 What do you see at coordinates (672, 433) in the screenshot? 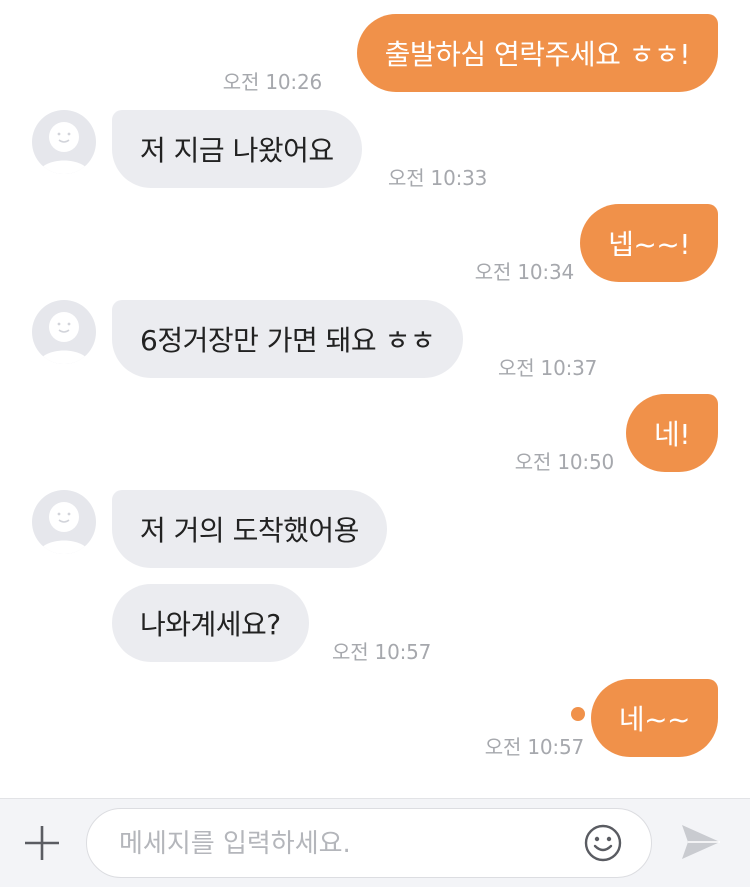
I see `message-bubble-outgoing: 네!` at bounding box center [672, 433].